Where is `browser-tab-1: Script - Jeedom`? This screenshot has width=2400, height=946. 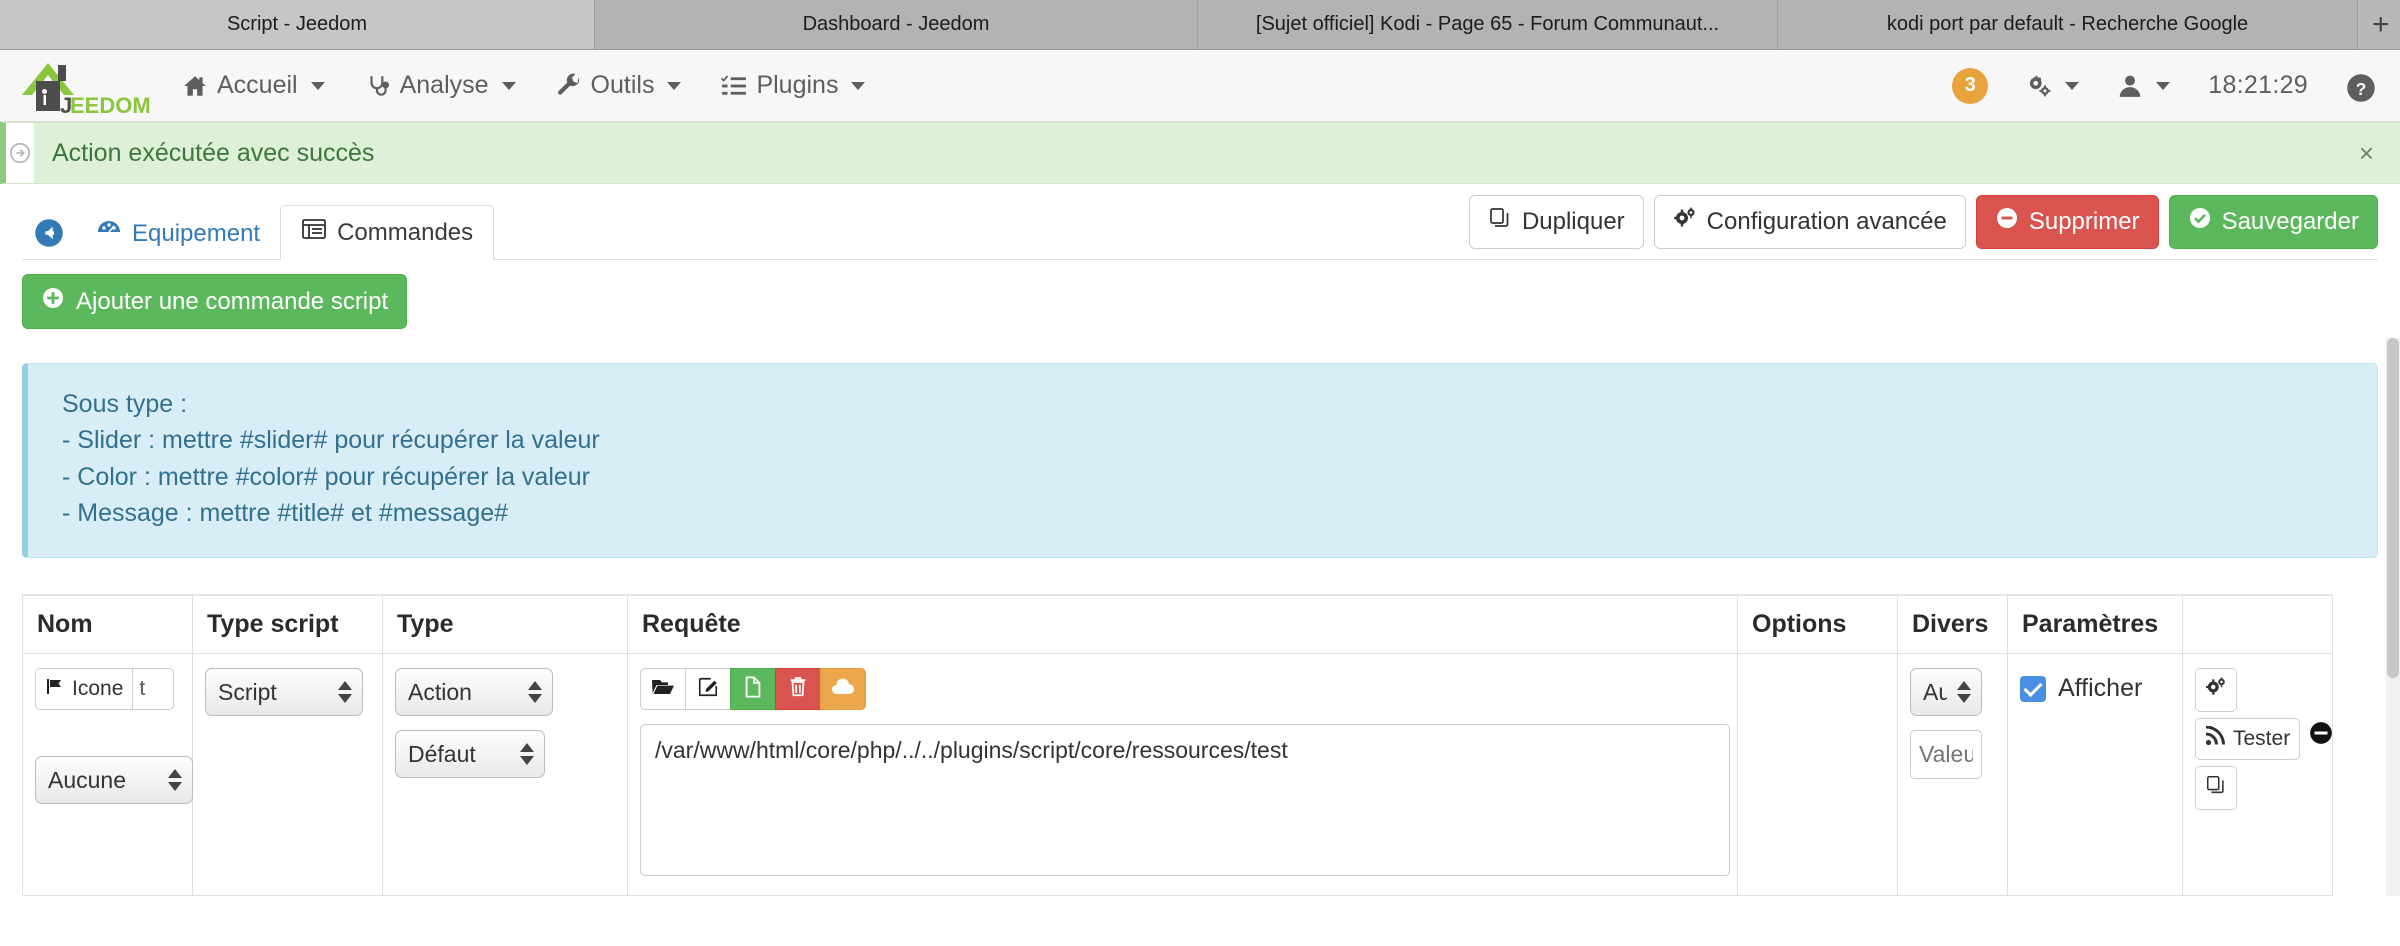
browser-tab-1: Script - Jeedom is located at coordinates (297, 24).